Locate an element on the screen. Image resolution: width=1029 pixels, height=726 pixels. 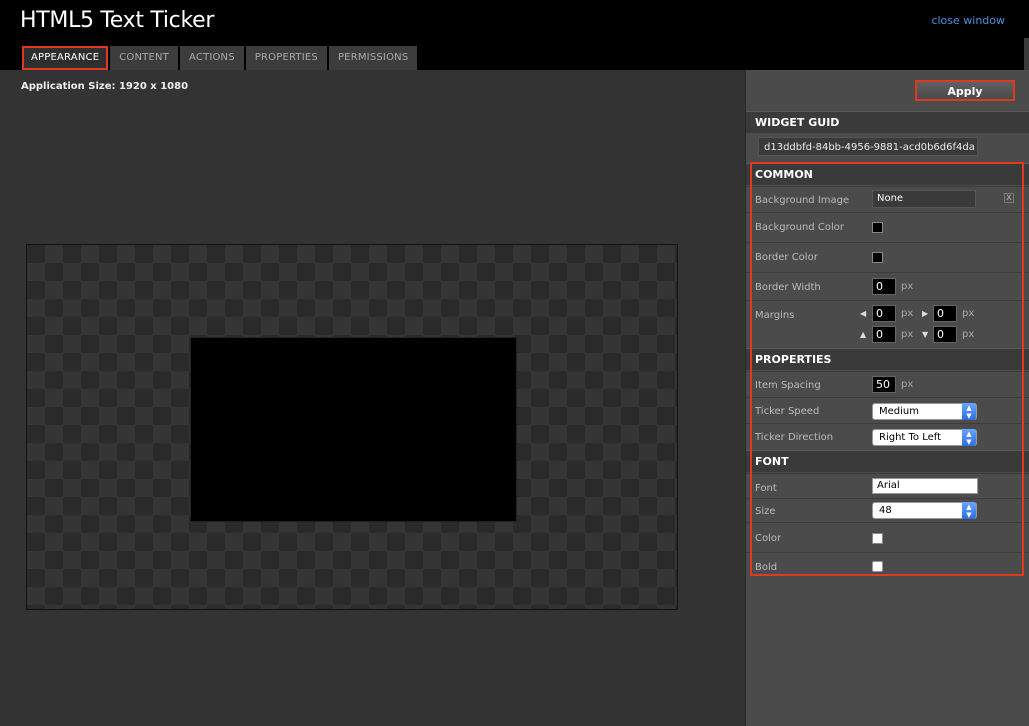
margin-bottom-input: 0 is located at coordinates (945, 334).